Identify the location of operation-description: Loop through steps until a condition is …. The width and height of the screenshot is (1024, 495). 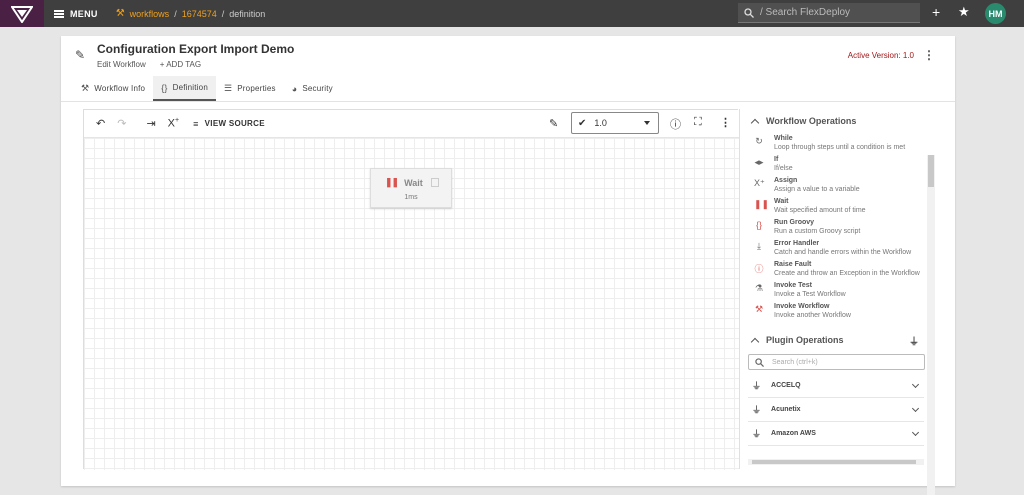
(840, 147).